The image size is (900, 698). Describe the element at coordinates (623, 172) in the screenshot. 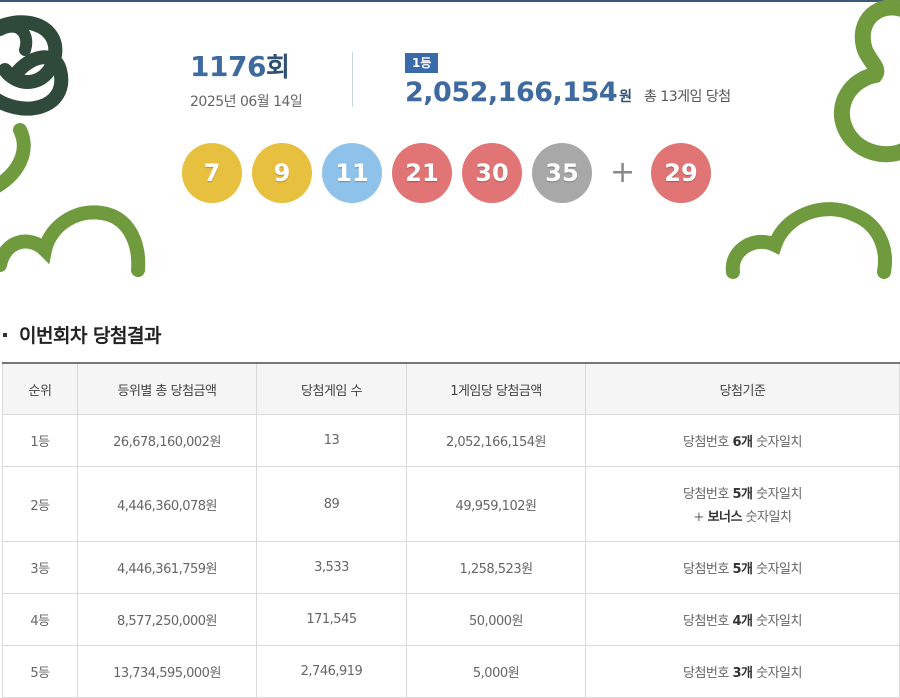

I see `plus-icon: +` at that location.